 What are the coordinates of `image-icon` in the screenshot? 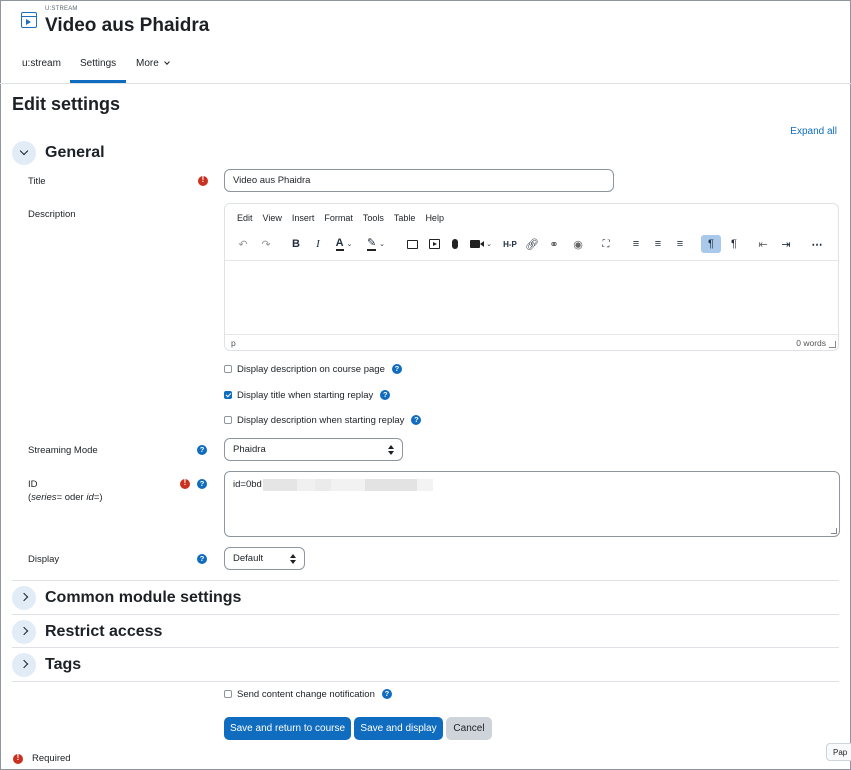 It's located at (412, 244).